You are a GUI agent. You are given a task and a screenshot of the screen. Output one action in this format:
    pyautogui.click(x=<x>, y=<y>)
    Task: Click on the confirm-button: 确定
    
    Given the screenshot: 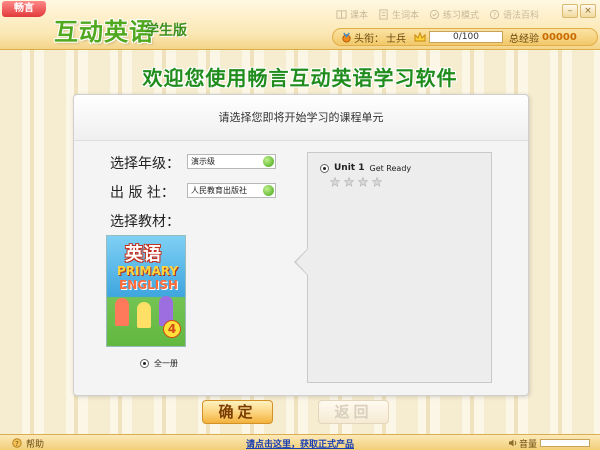 What is the action you would take?
    pyautogui.click(x=237, y=412)
    